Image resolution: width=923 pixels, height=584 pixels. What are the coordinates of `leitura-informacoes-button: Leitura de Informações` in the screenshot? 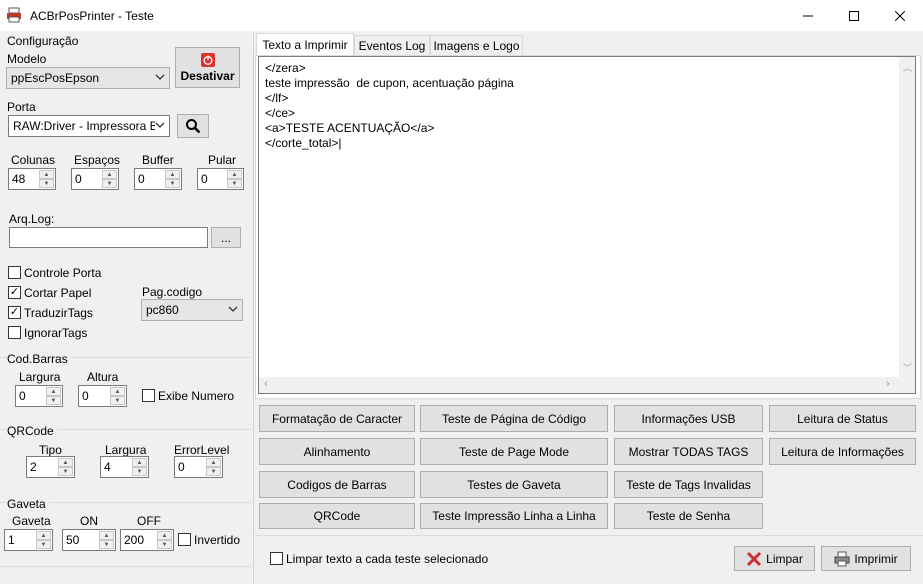 It's located at (842, 451).